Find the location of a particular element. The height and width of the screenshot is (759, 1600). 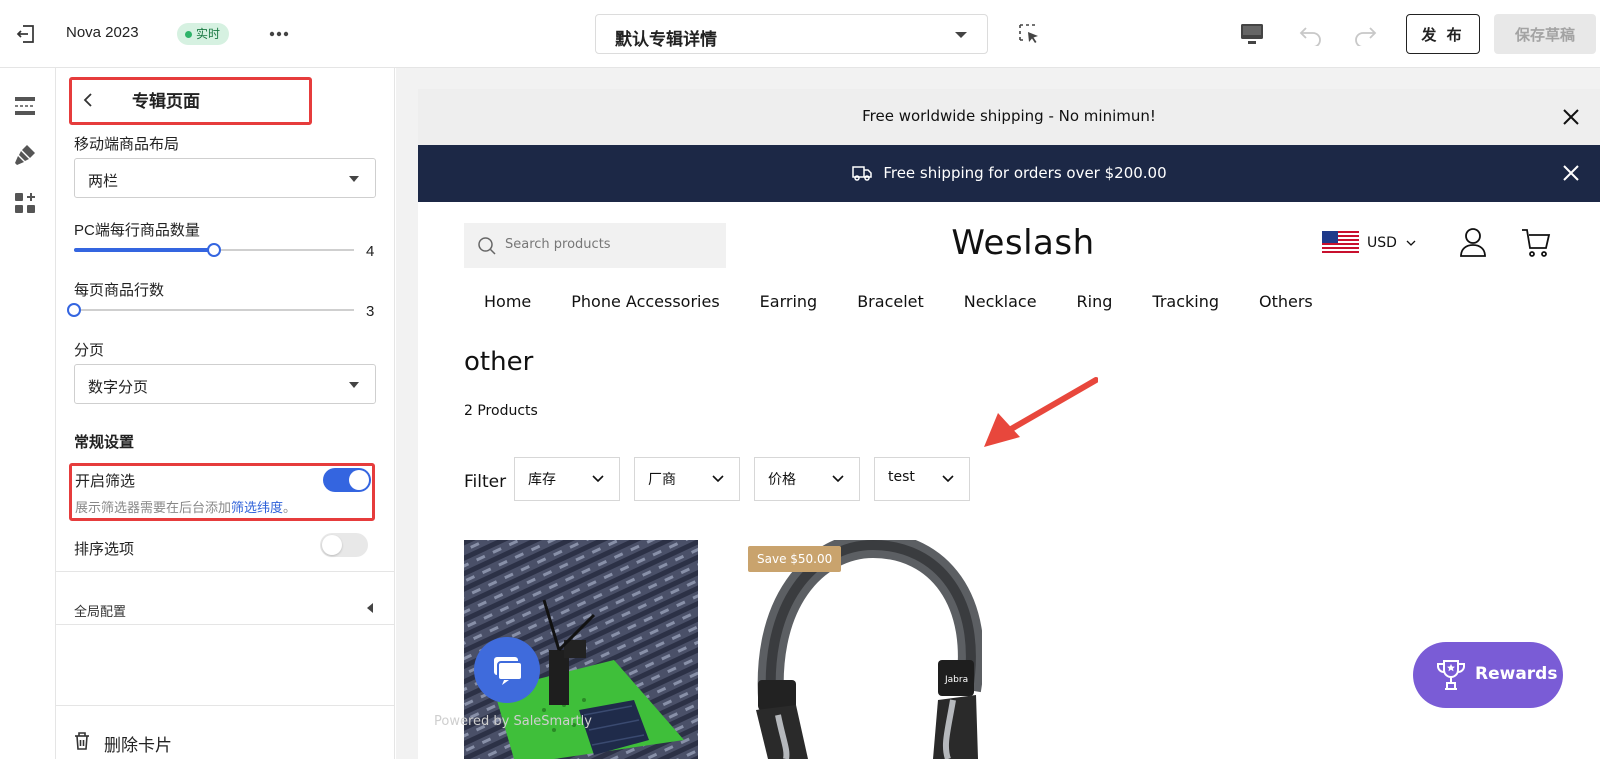

delete-card-label: 删除卡片 is located at coordinates (138, 745).